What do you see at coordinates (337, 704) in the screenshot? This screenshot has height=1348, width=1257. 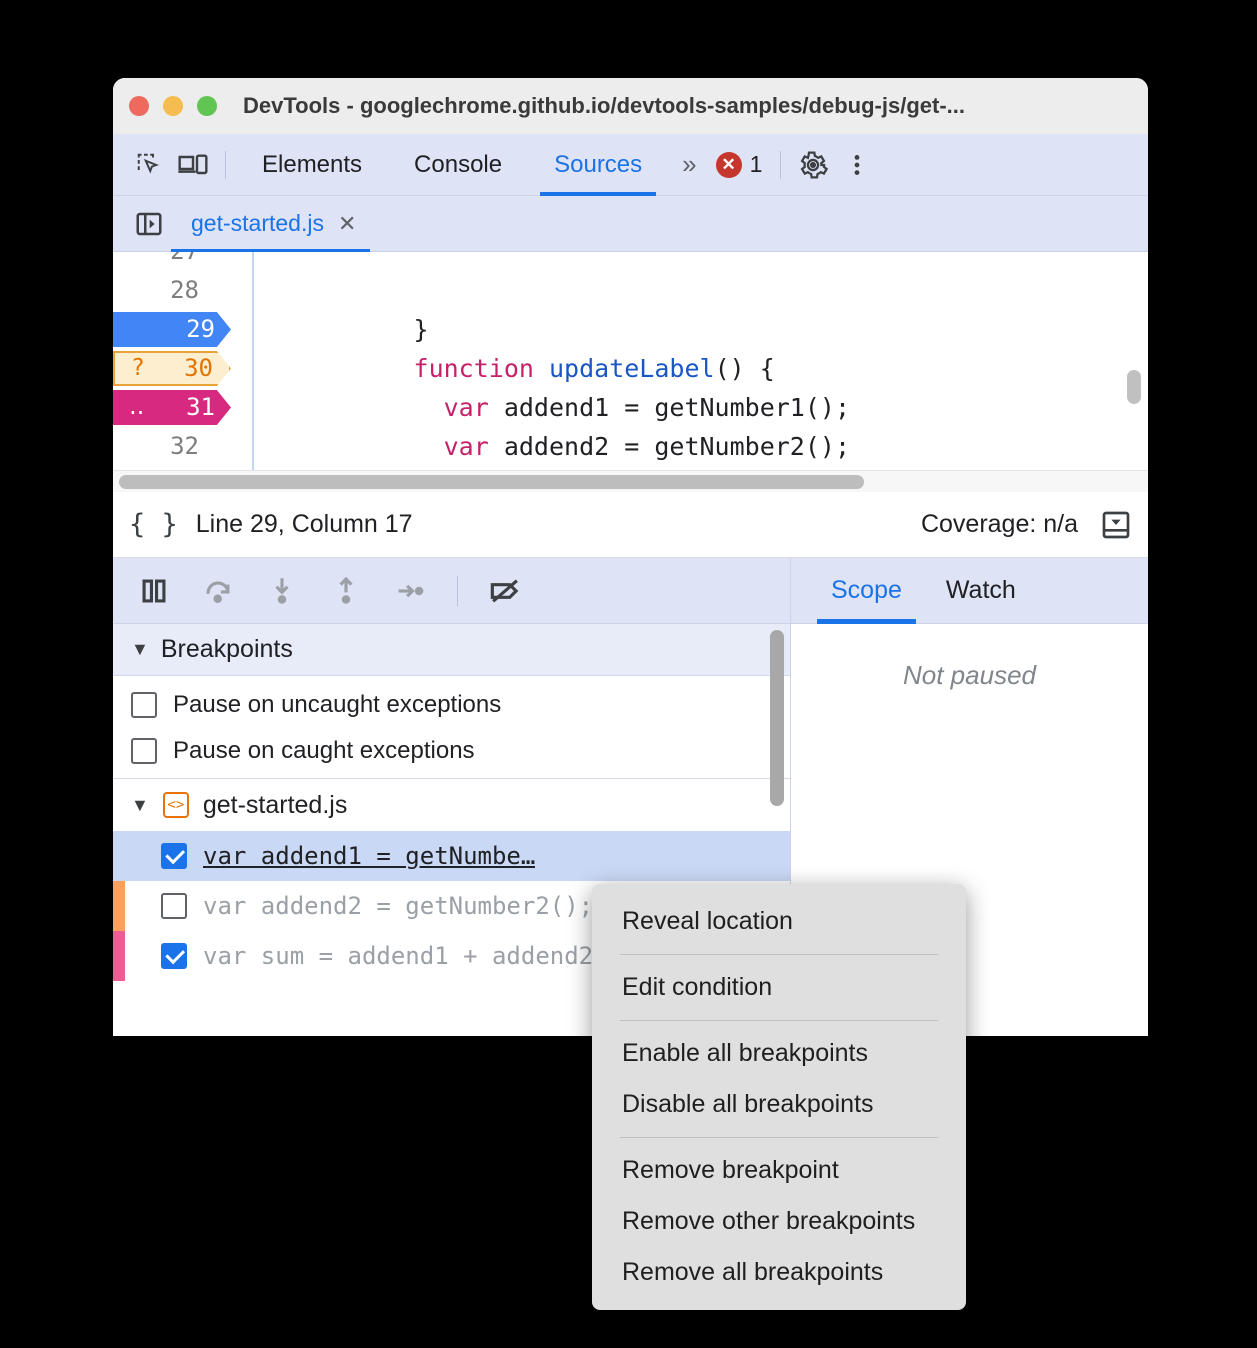 I see `pause-uncaught-label: Pause on uncaught exceptions` at bounding box center [337, 704].